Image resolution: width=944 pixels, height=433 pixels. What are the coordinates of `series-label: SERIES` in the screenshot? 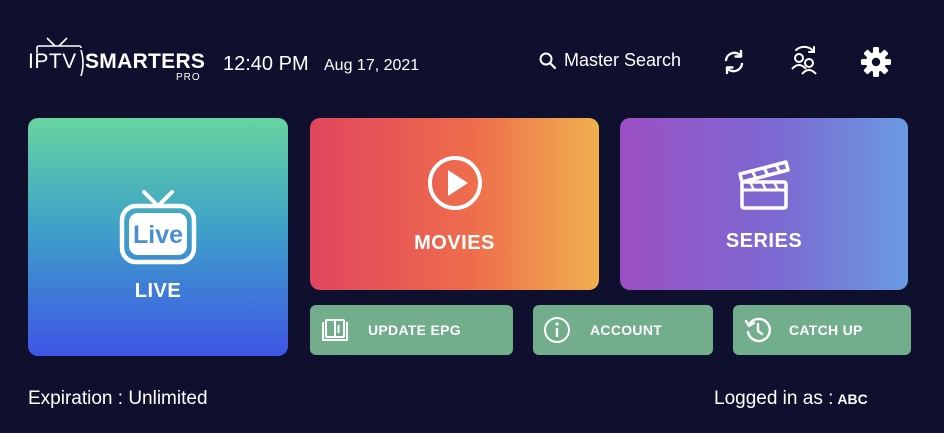 It's located at (764, 240).